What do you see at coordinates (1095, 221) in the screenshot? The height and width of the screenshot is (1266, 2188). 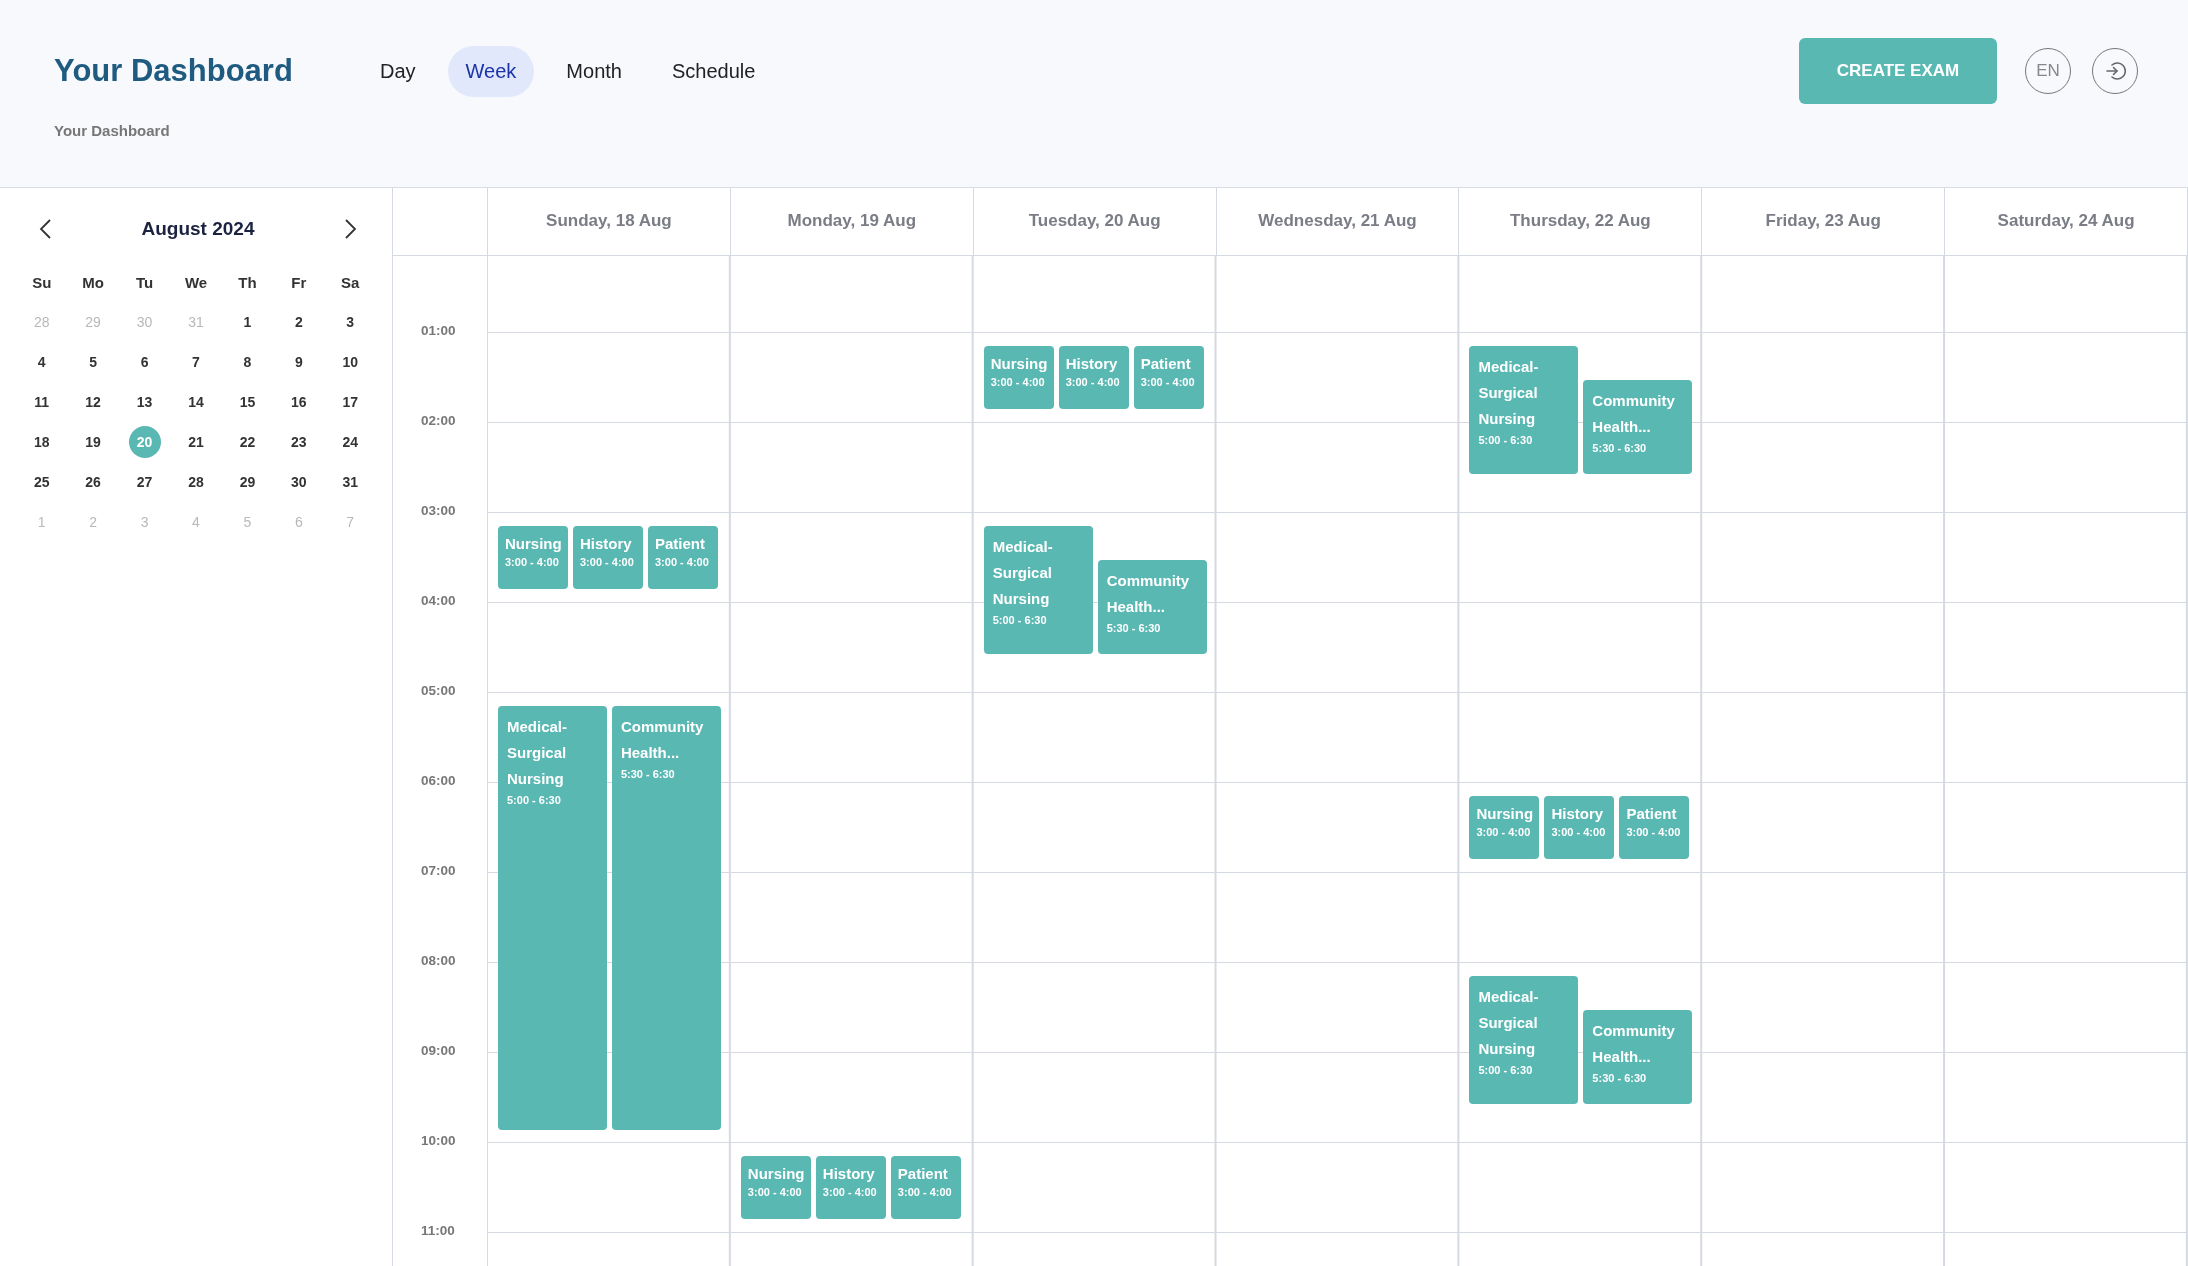 I see `day-header: Tuesday, 20 Aug` at bounding box center [1095, 221].